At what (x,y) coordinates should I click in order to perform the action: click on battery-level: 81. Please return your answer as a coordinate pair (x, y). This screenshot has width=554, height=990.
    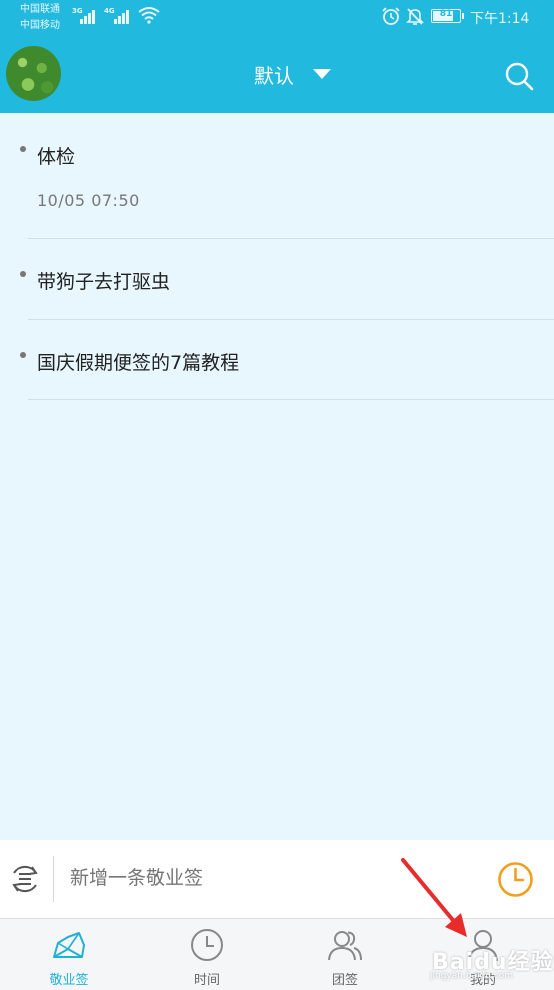
    Looking at the image, I should click on (446, 14).